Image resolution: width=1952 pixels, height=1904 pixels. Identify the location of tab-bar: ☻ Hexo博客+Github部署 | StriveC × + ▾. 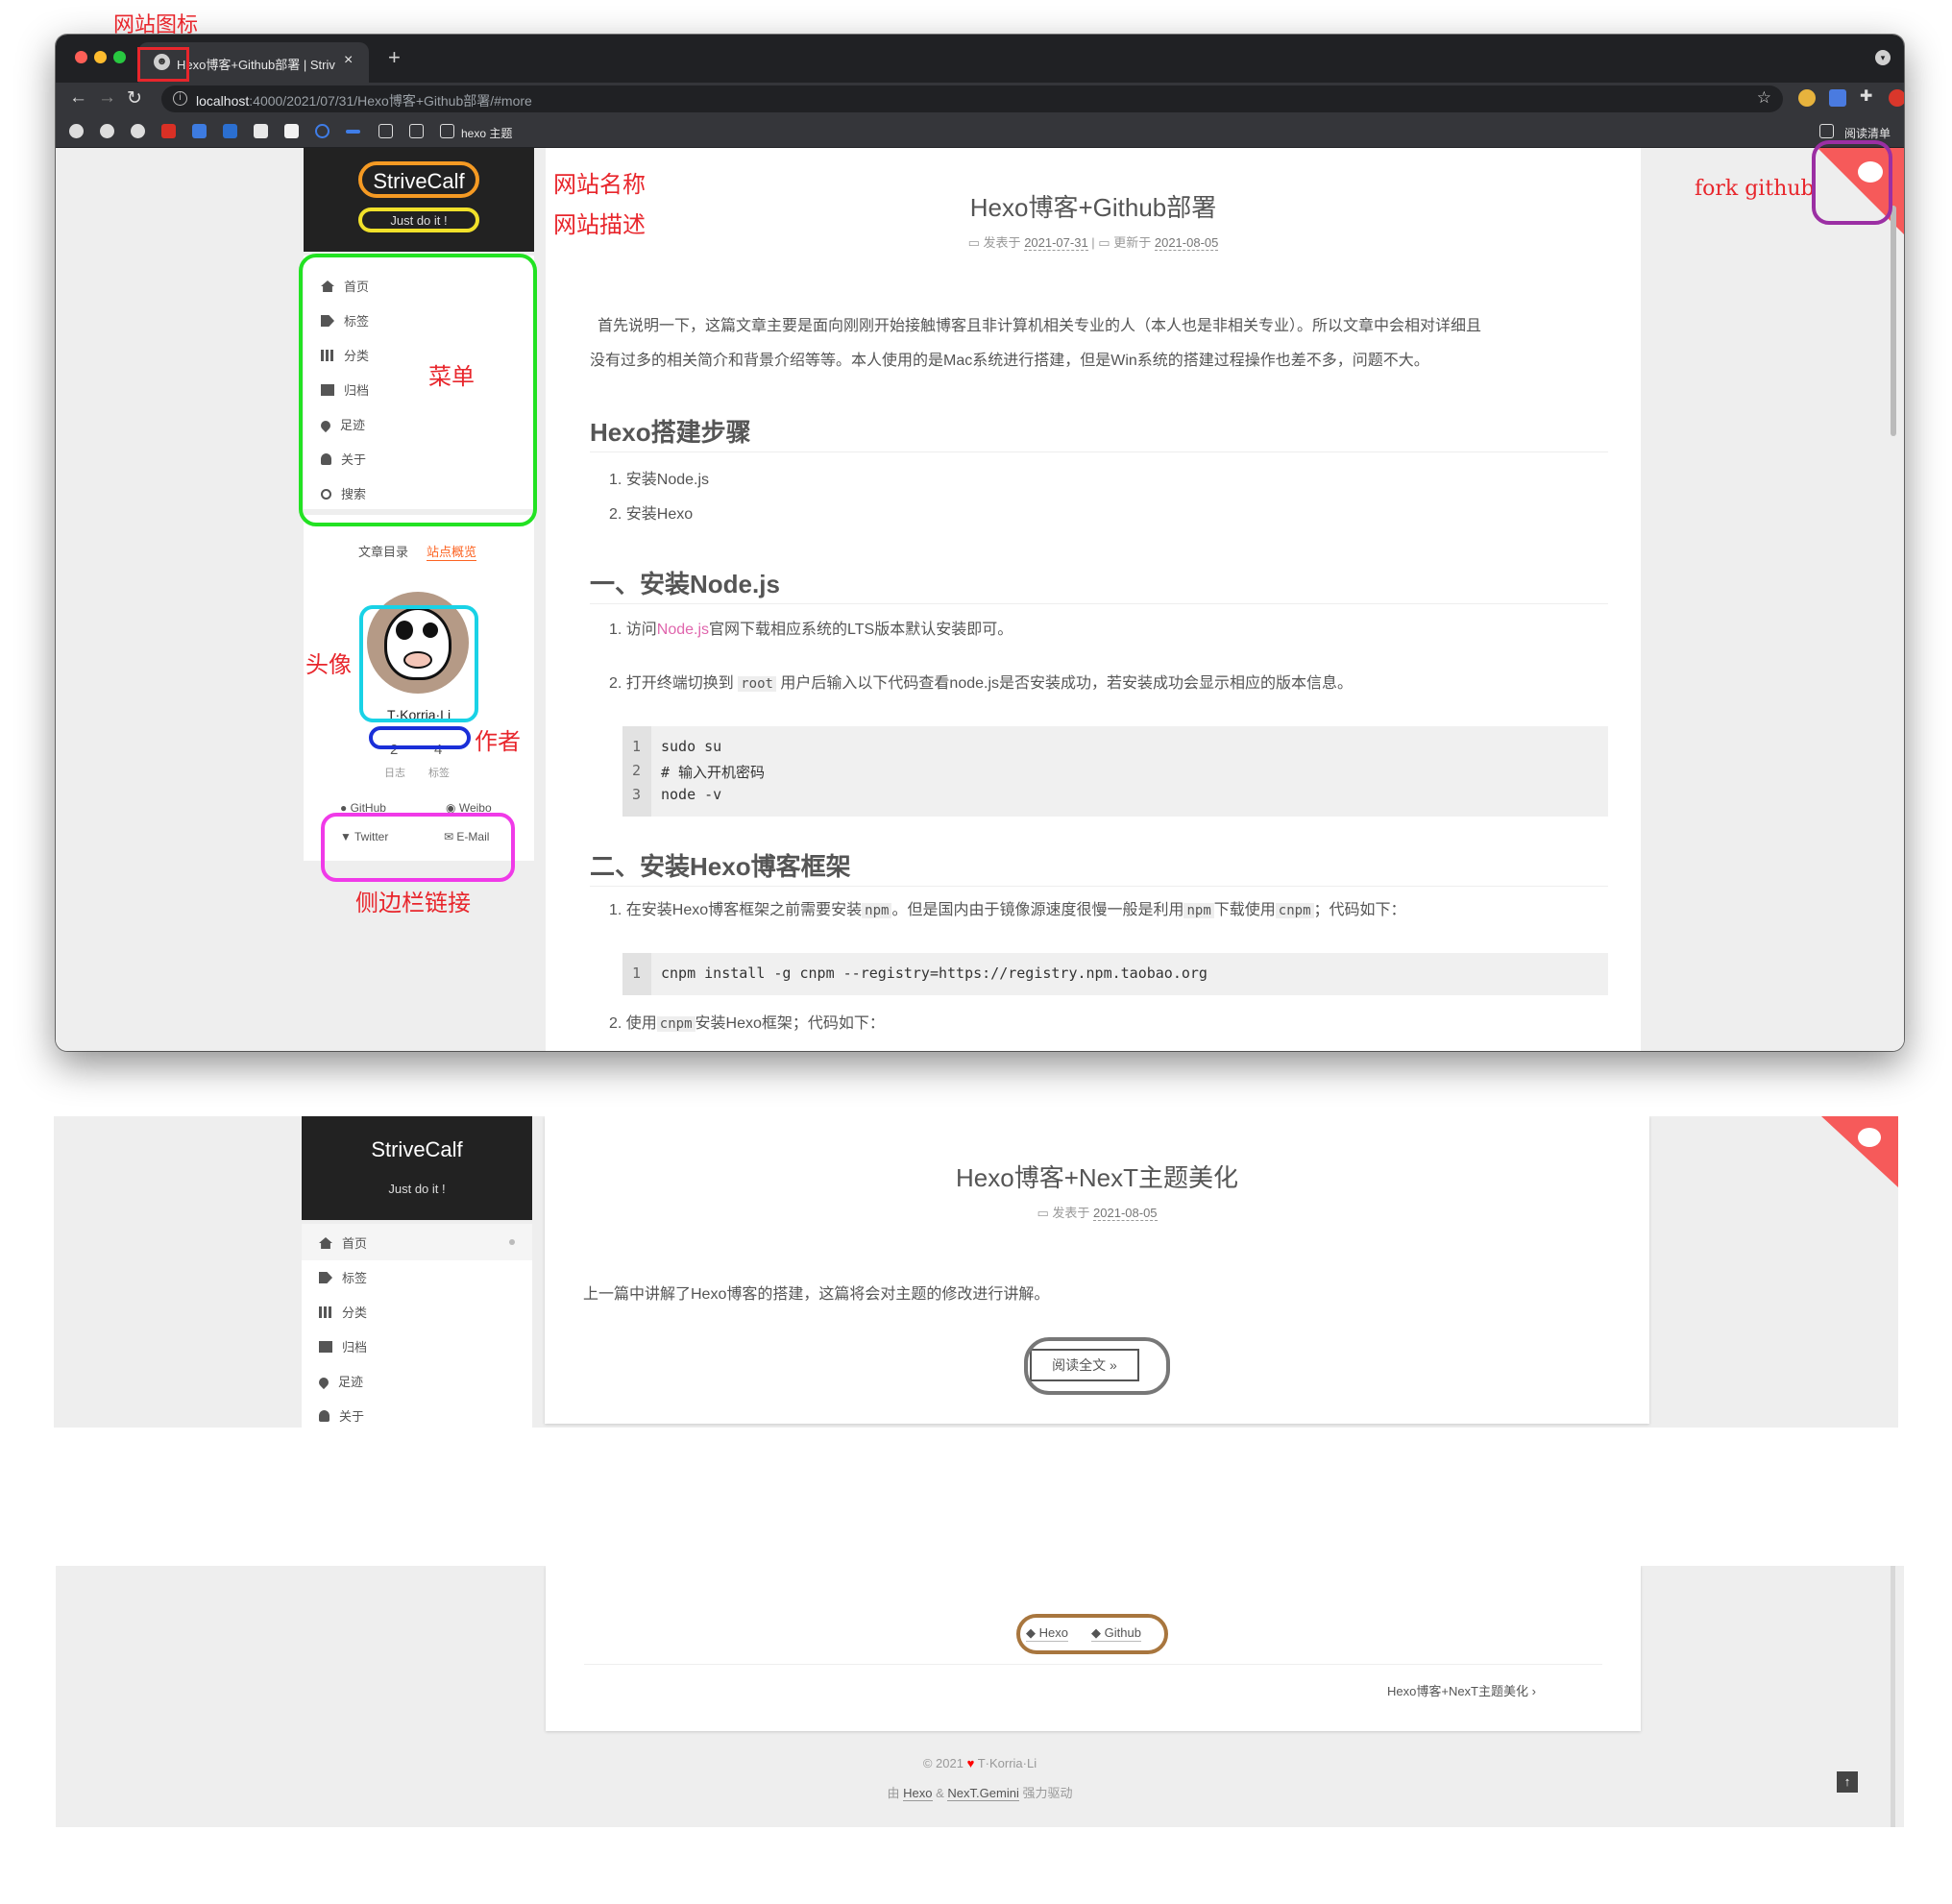
(980, 59).